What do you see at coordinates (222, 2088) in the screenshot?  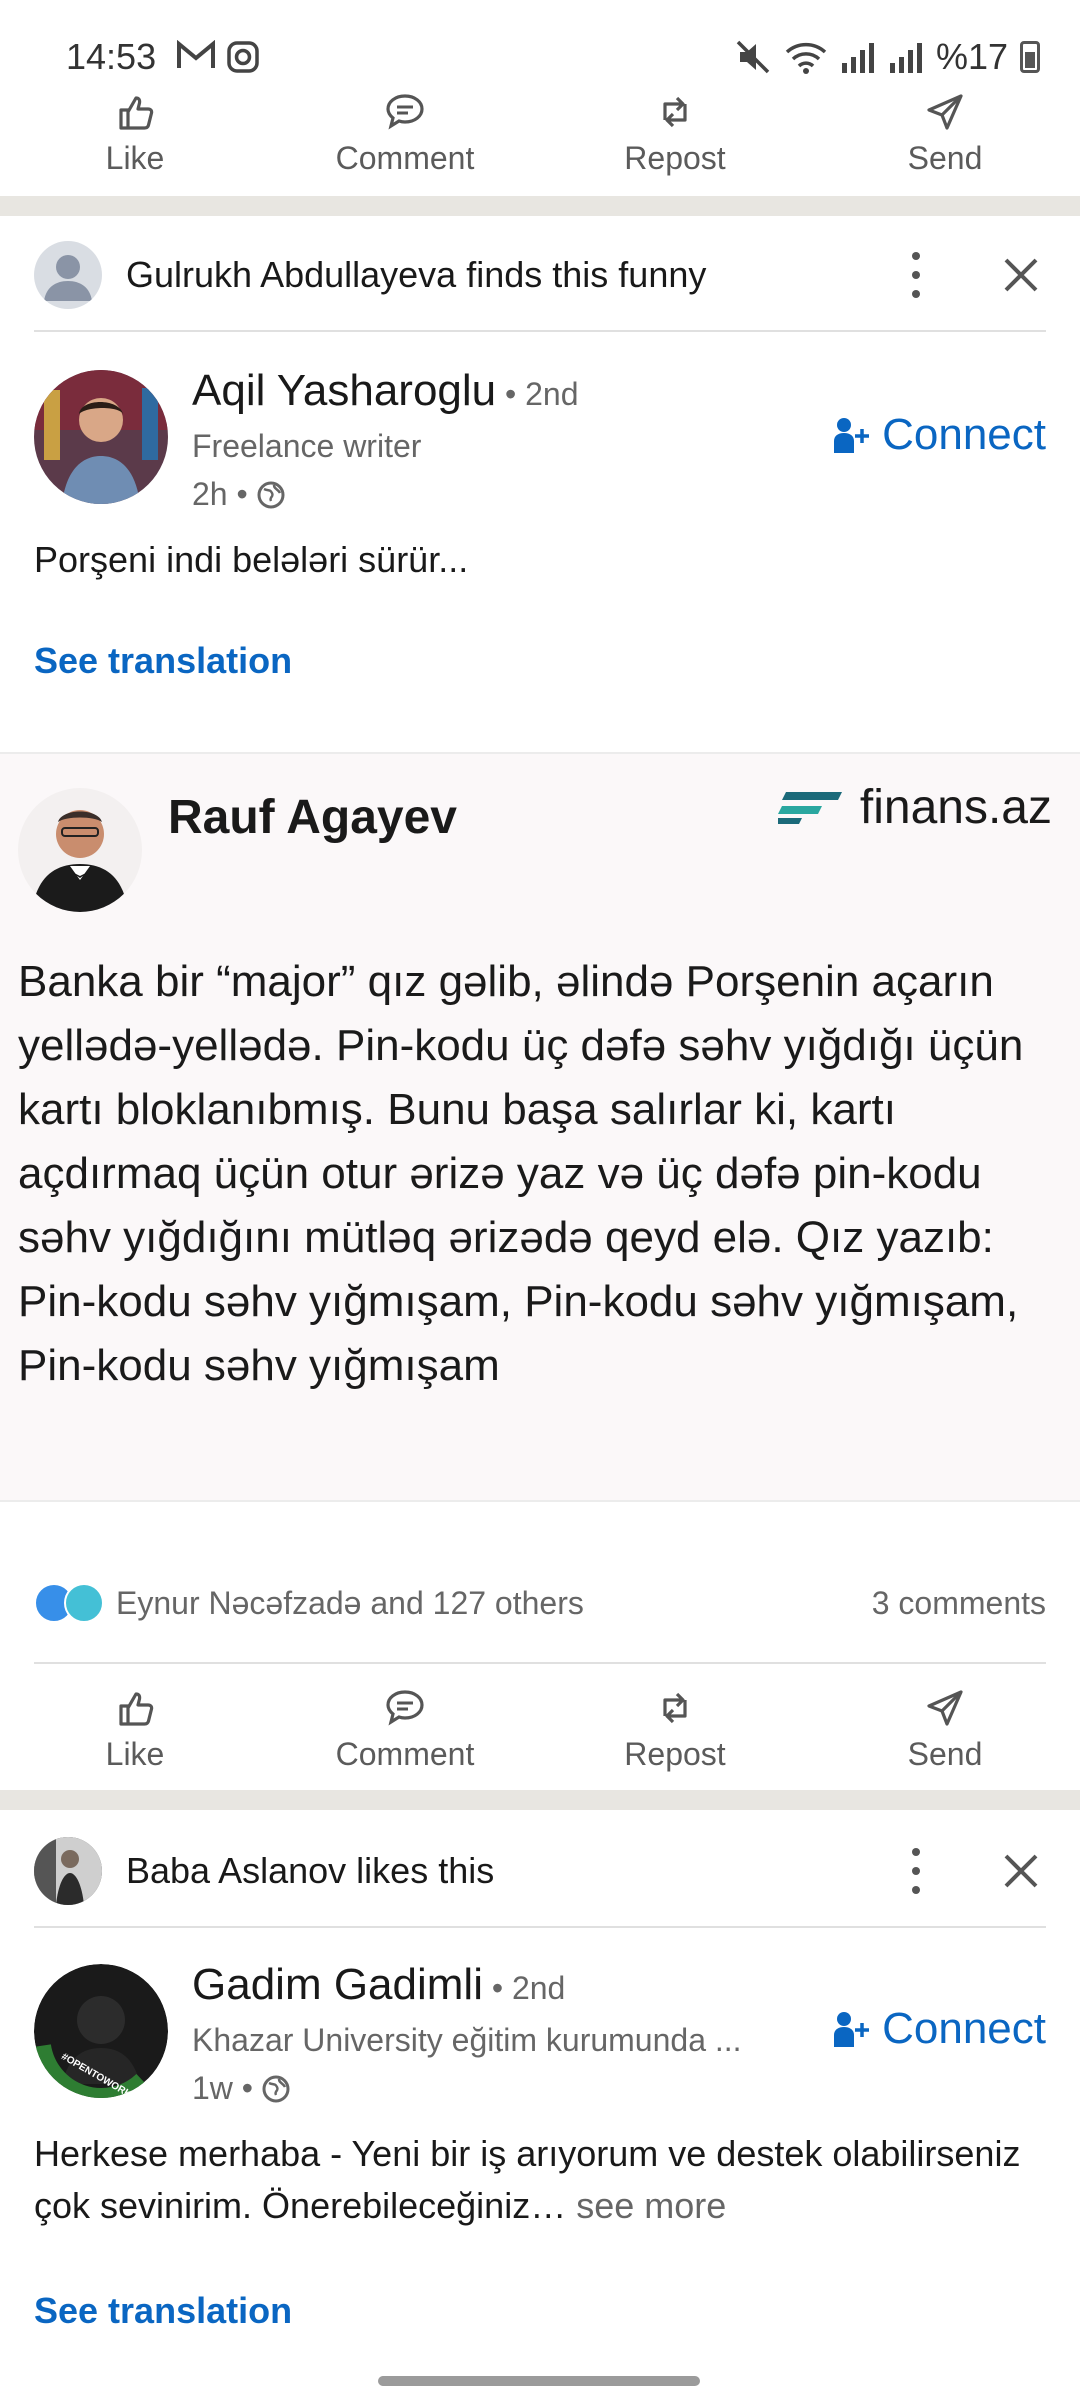 I see `post-time: 1w •` at bounding box center [222, 2088].